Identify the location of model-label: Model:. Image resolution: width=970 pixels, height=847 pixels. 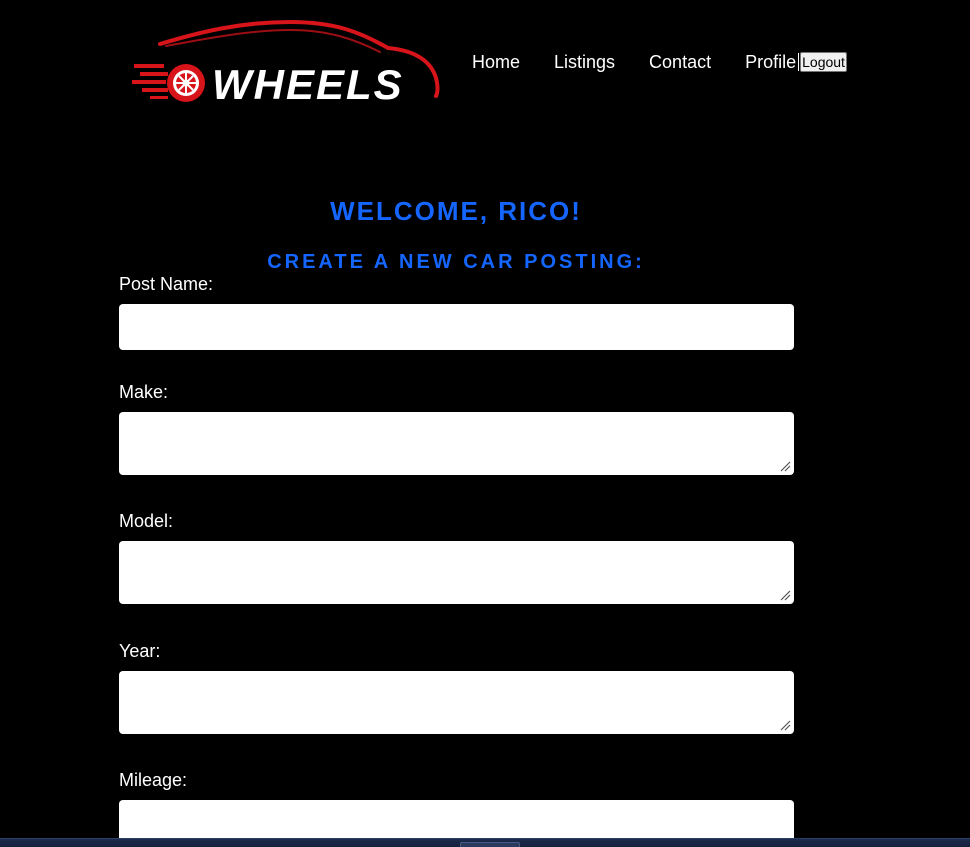
(146, 521).